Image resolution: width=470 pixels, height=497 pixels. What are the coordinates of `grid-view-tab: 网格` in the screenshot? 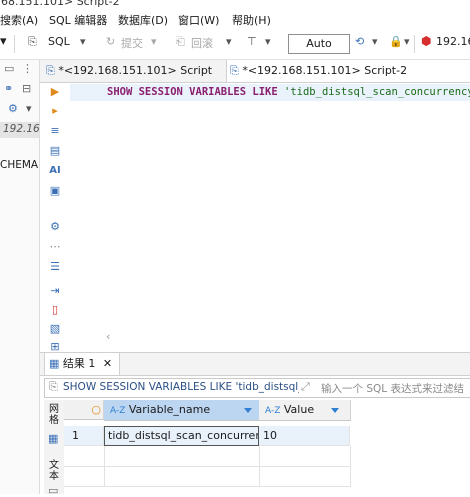 It's located at (54, 415).